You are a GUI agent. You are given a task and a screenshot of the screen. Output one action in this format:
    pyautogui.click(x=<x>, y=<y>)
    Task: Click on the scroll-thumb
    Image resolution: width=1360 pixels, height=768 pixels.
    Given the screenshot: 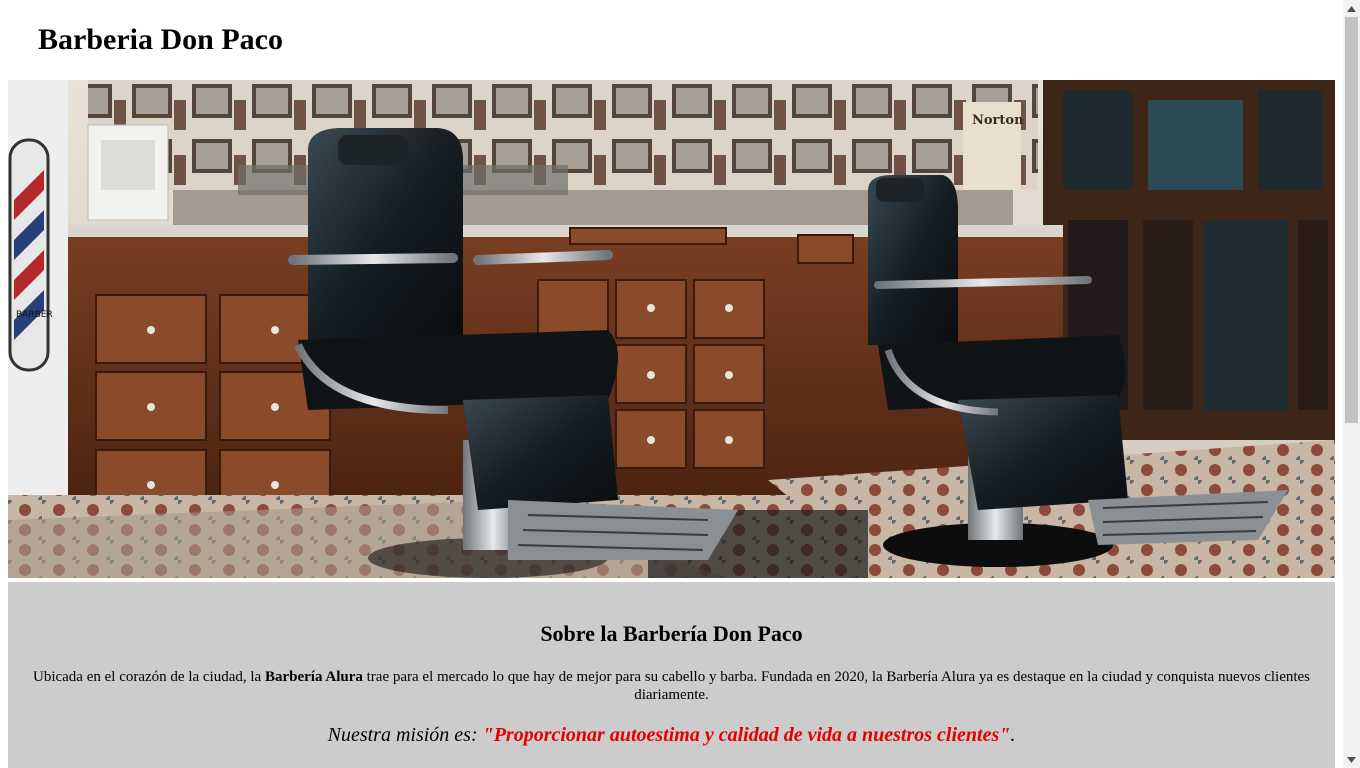 What is the action you would take?
    pyautogui.click(x=1351, y=220)
    